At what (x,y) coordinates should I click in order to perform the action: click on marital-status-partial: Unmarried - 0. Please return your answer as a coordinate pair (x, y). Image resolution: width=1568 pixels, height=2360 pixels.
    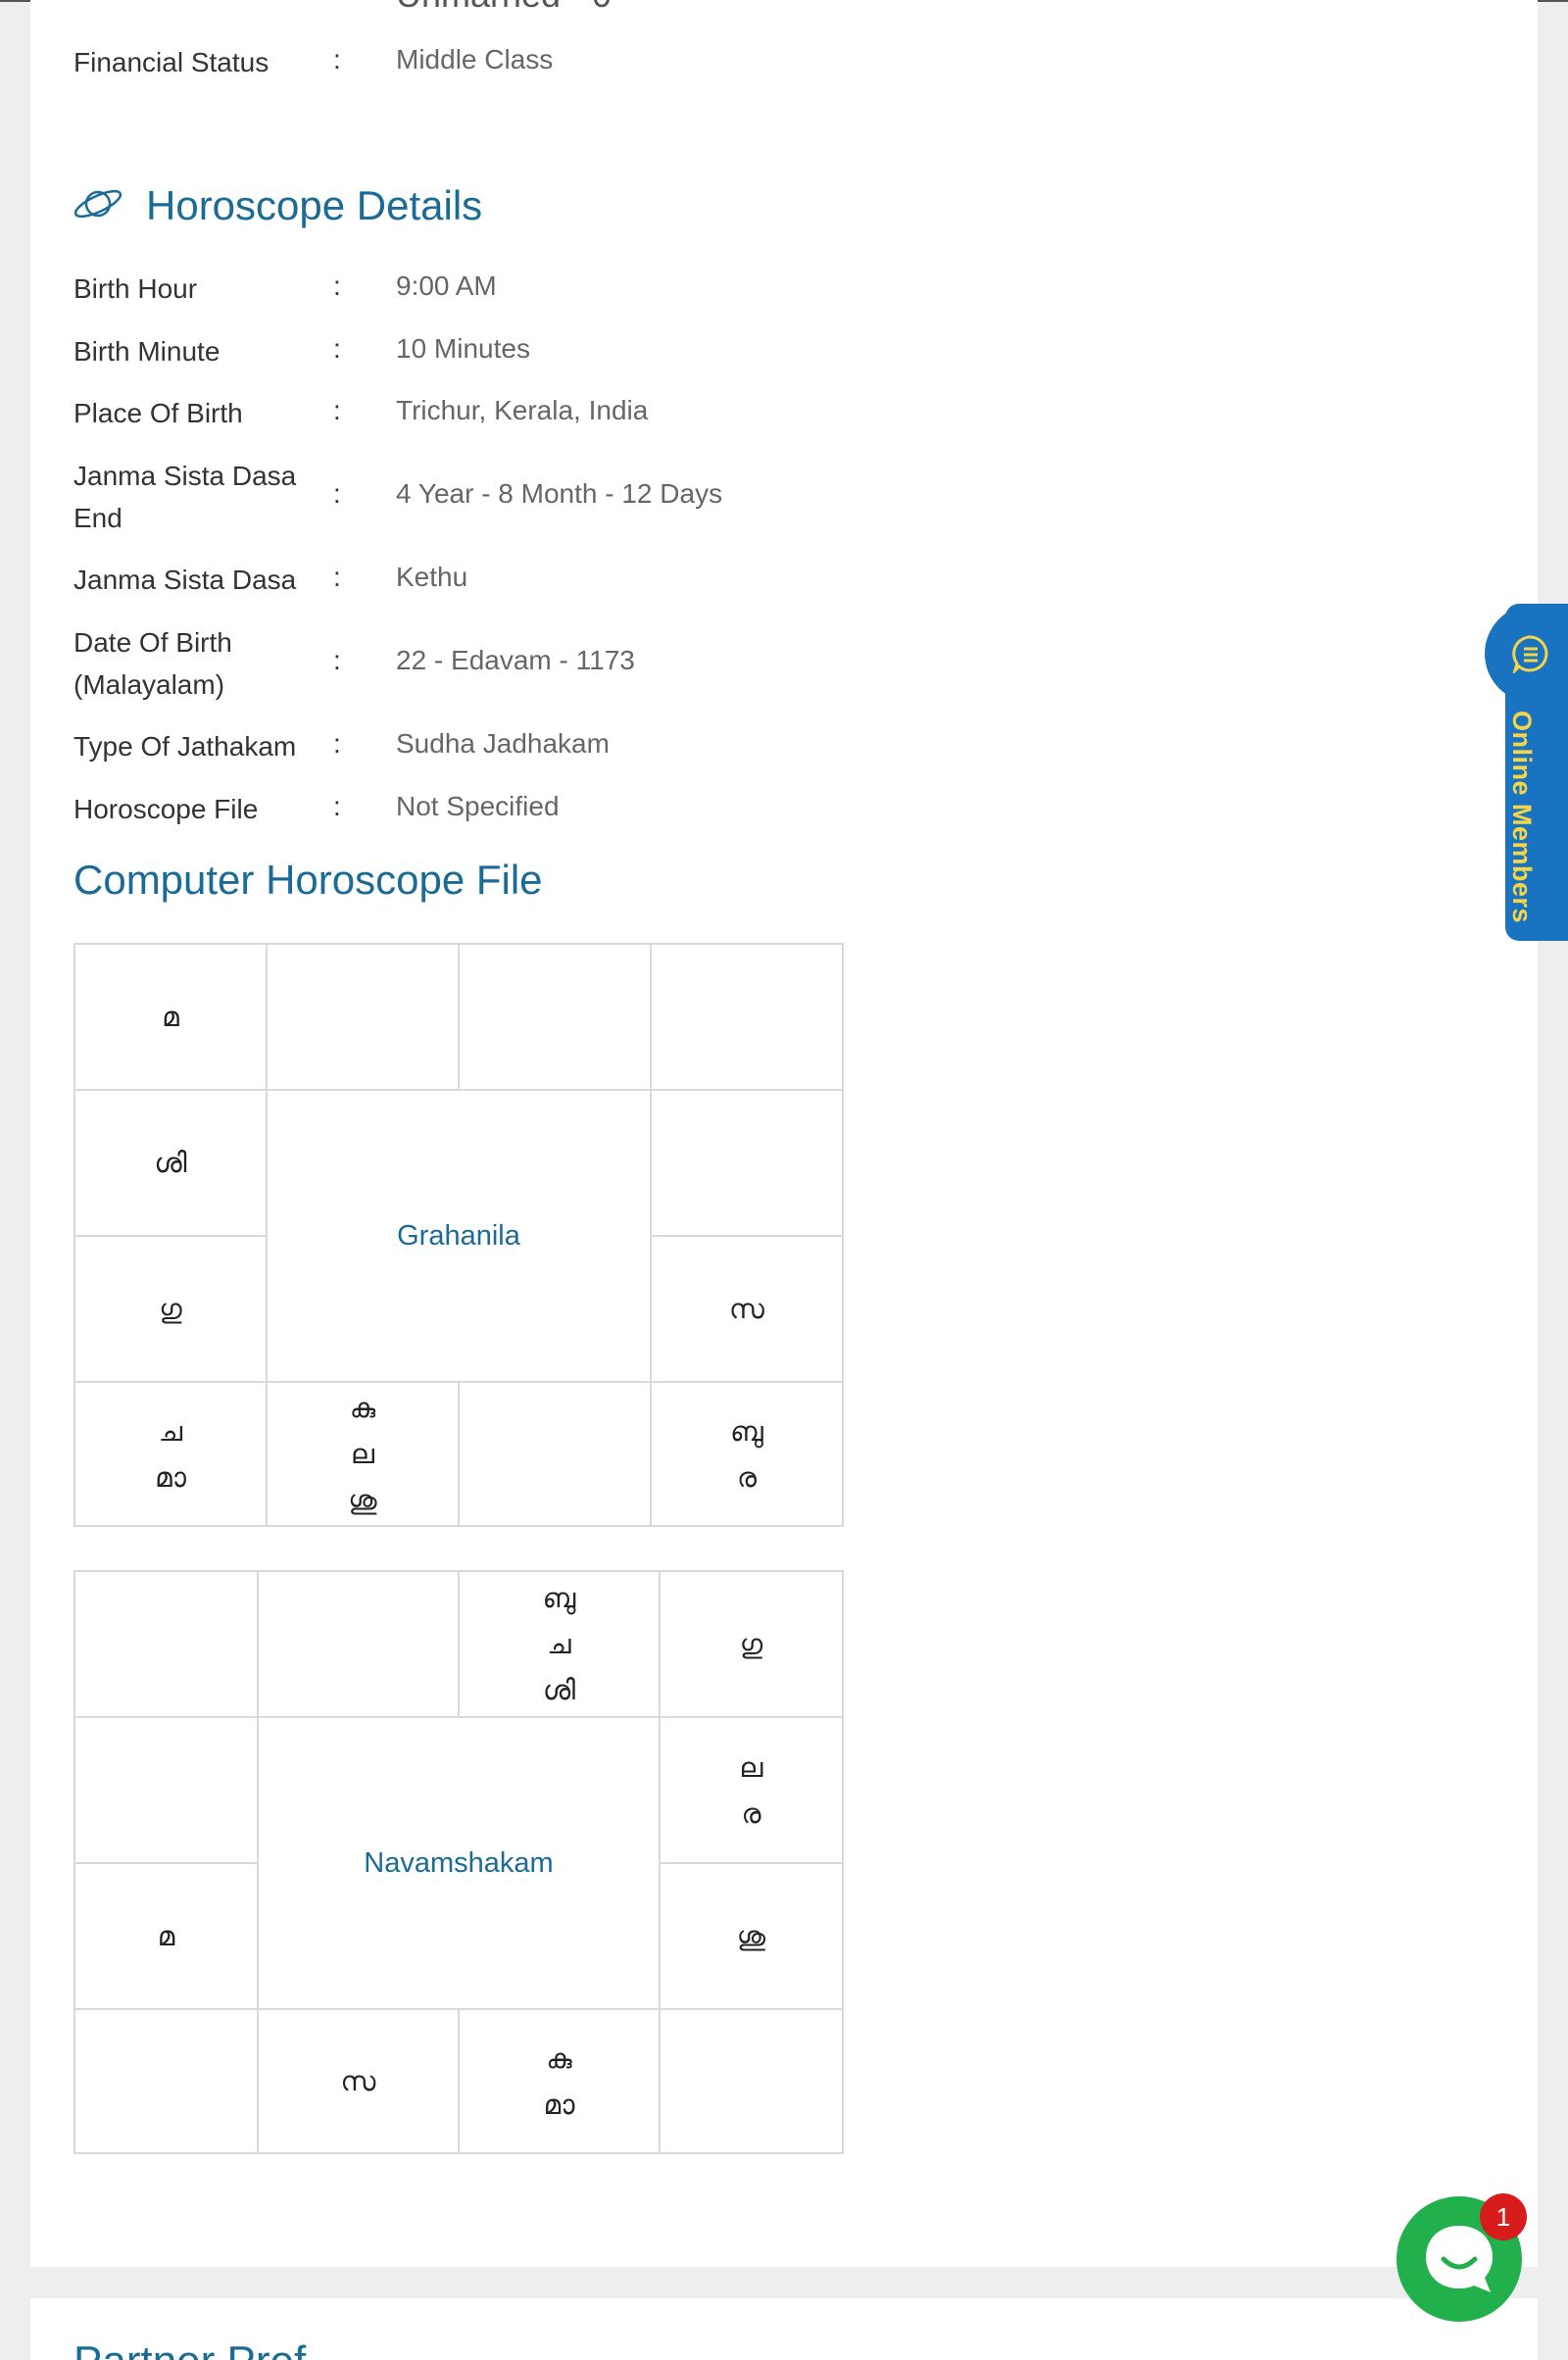
    Looking at the image, I should click on (504, 8).